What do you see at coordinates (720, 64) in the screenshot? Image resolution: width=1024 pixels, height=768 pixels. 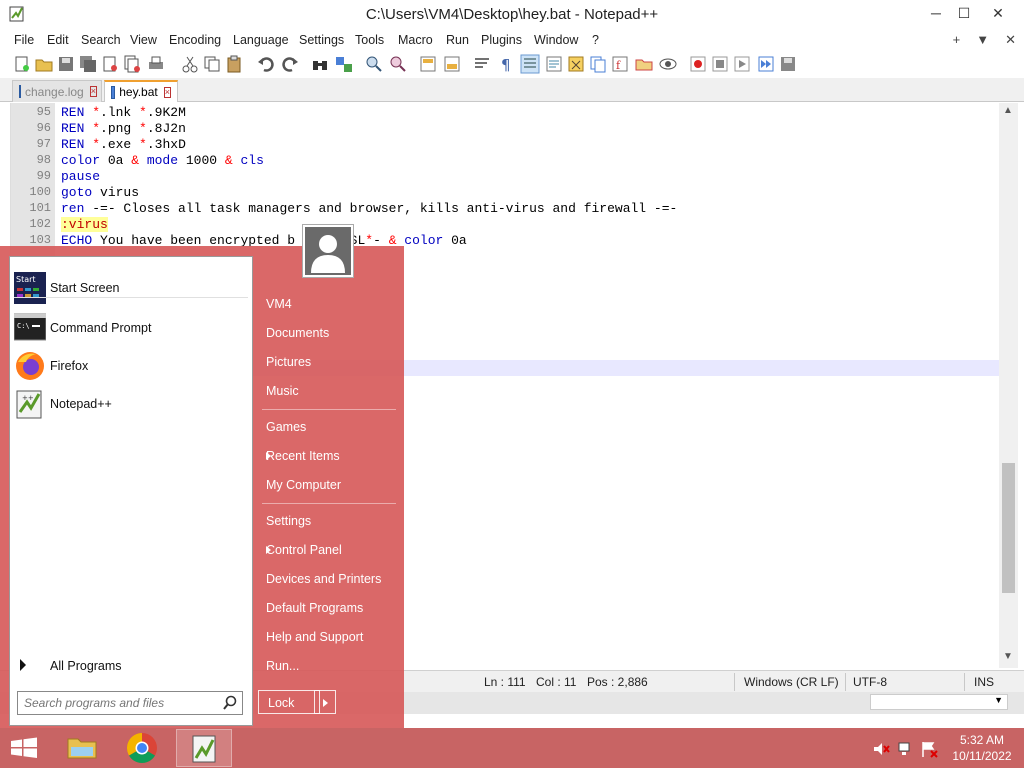 I see `stop-macro-icon` at bounding box center [720, 64].